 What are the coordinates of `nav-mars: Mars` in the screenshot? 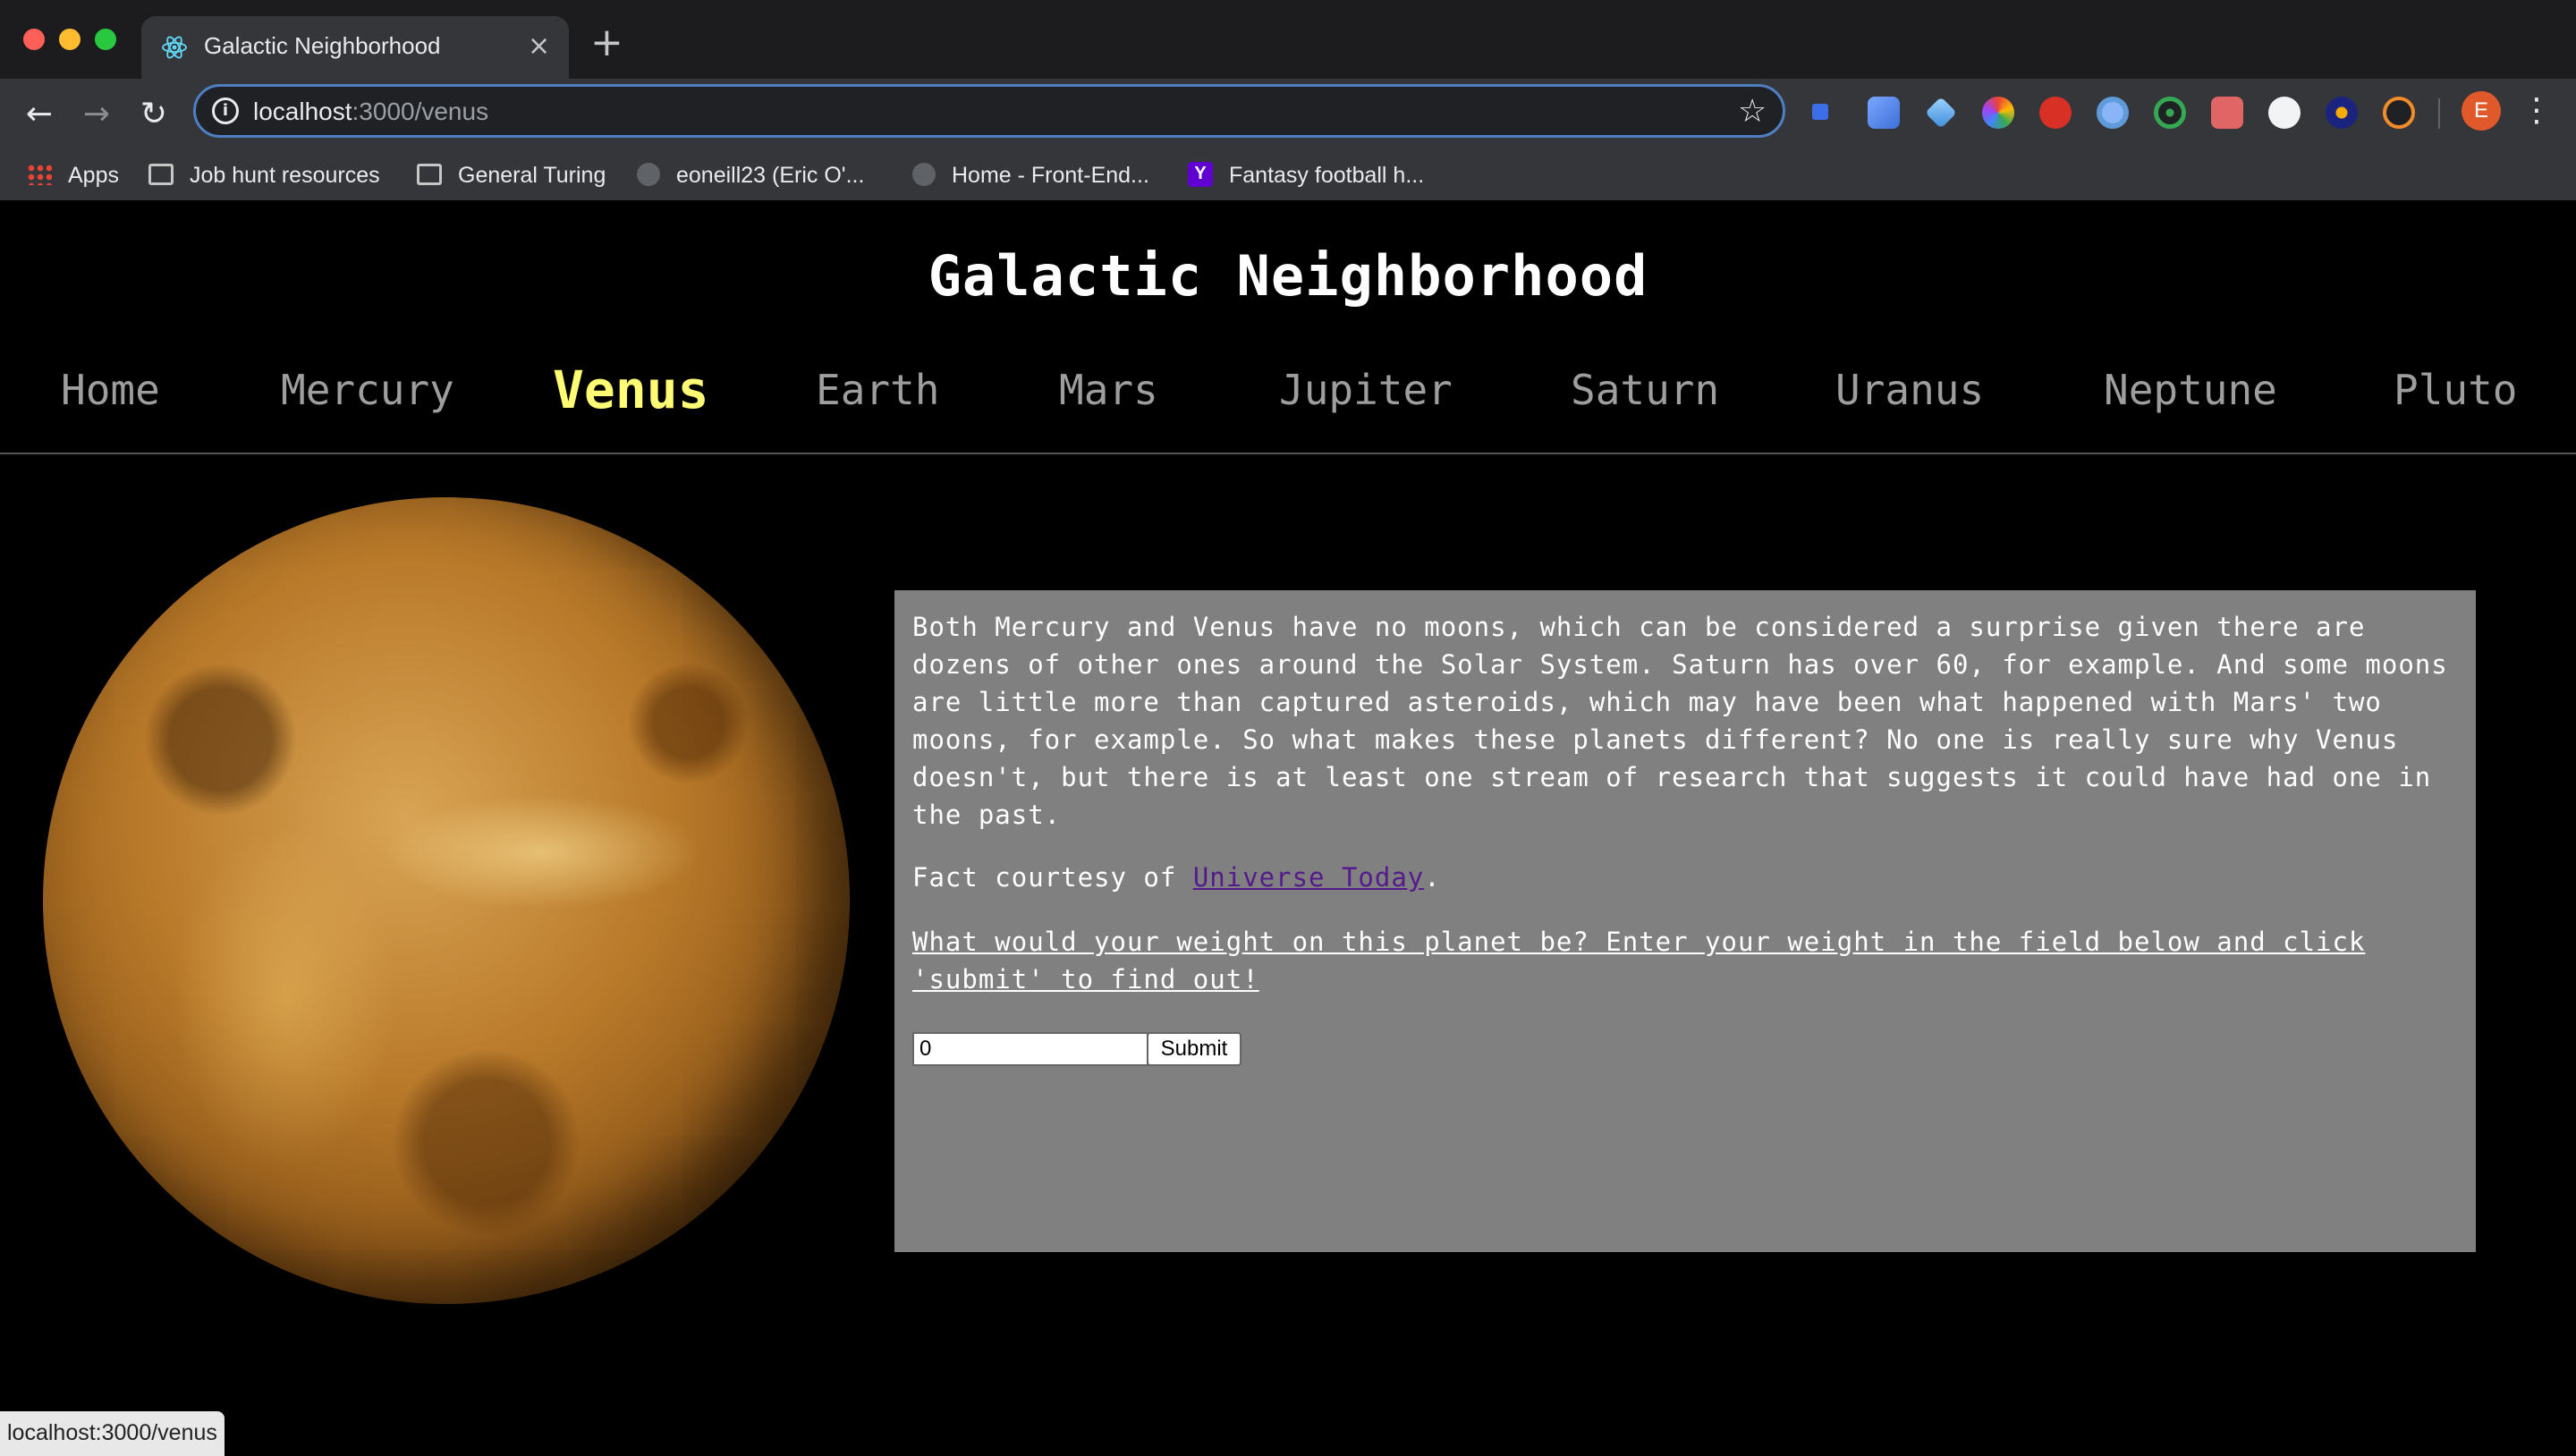 It's located at (1108, 390).